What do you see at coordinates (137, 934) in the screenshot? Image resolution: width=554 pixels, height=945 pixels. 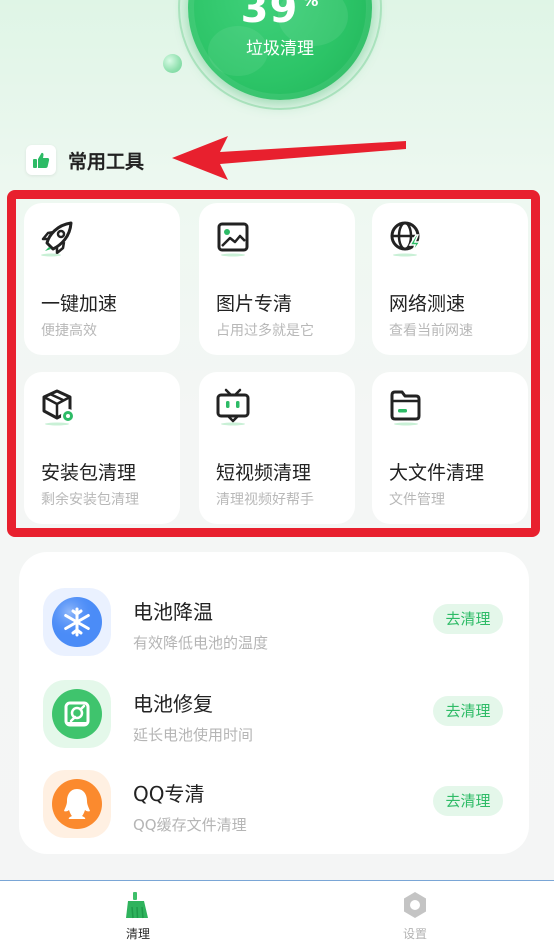 I see `nav-tab-label: 清理` at bounding box center [137, 934].